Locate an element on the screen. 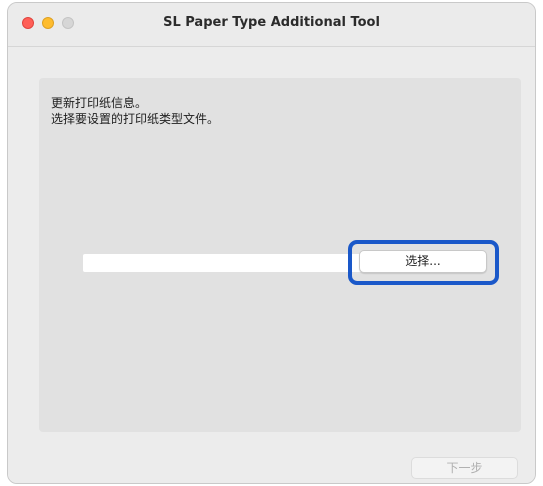 This screenshot has height=486, width=543. window-title: SL Paper Type Additional Tool is located at coordinates (271, 22).